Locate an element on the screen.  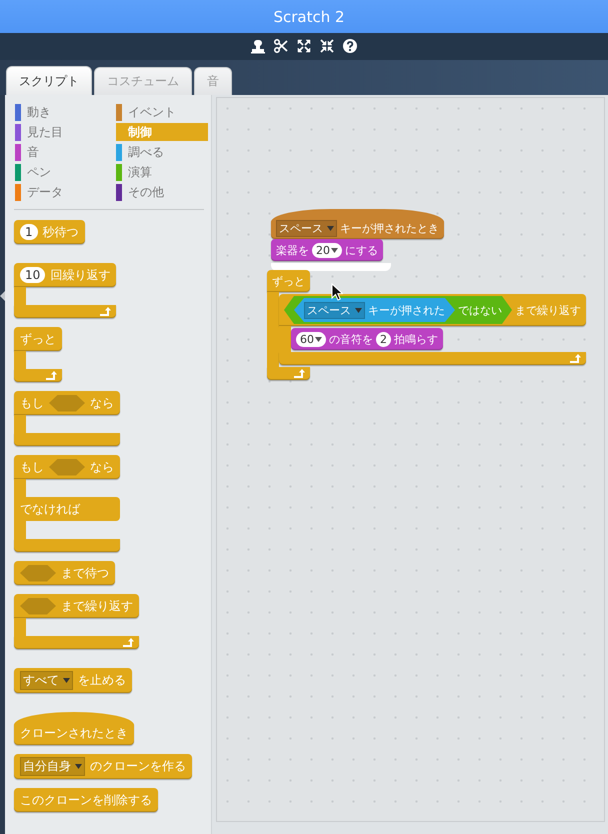
shrink-icon is located at coordinates (327, 46).